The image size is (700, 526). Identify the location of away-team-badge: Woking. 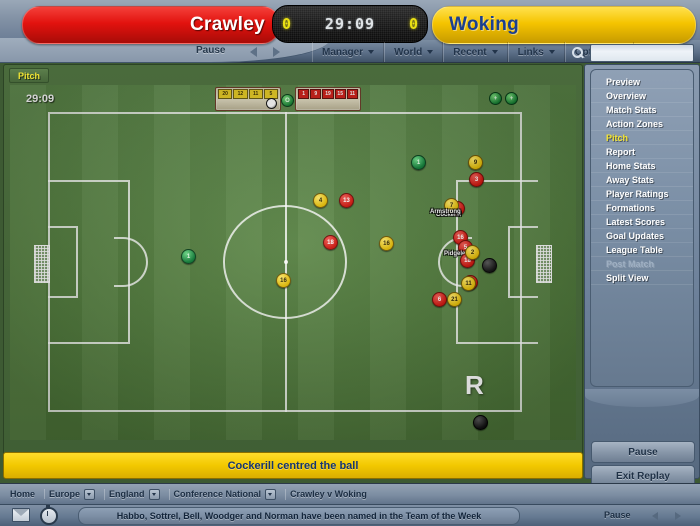
(564, 25).